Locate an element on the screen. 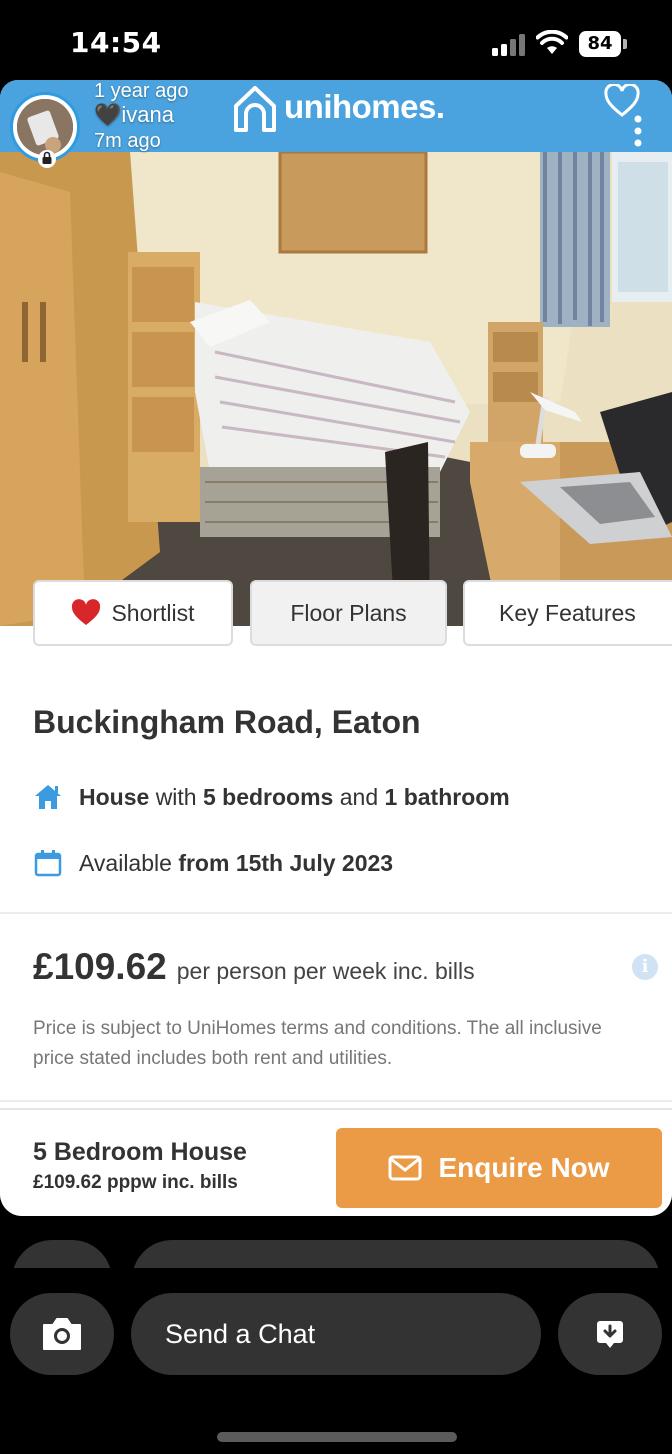  property-title: Buckingham Road, Eaton is located at coordinates (227, 722).